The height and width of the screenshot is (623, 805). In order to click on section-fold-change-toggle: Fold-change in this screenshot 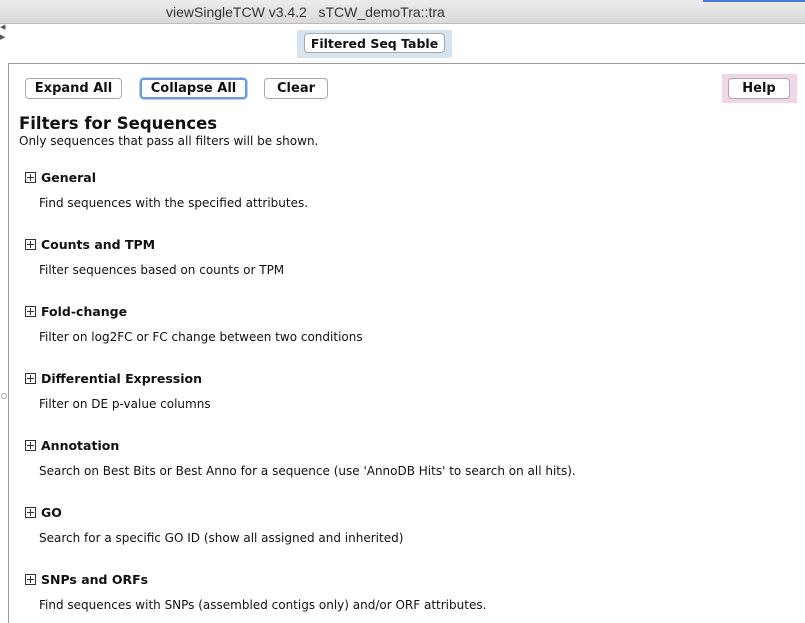, I will do `click(76, 311)`.